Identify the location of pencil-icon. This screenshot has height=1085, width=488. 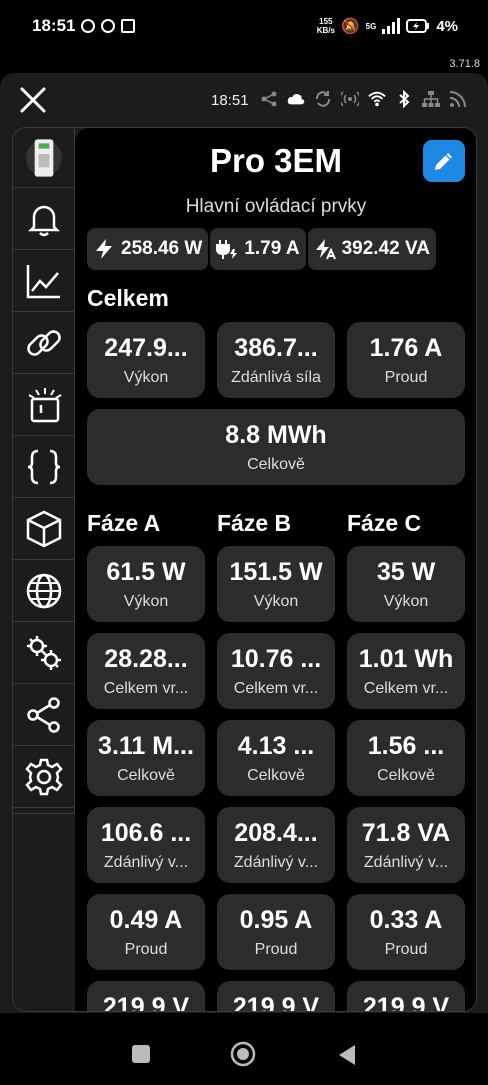
(443, 161).